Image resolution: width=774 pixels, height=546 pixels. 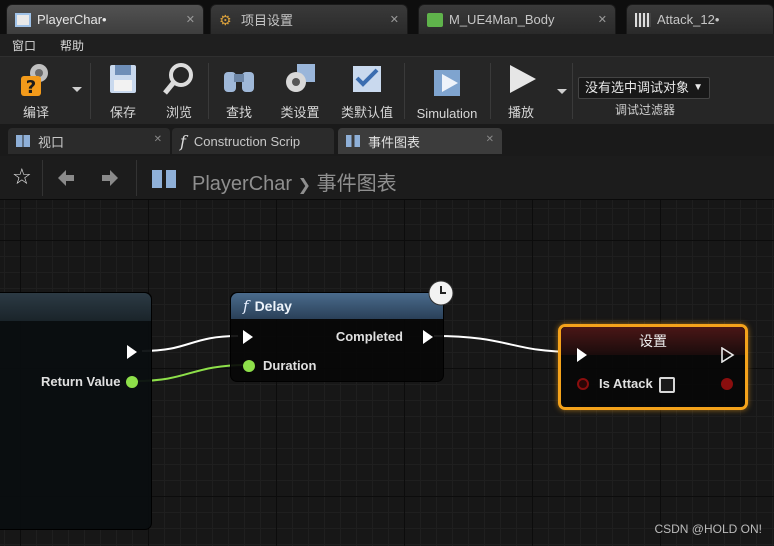 I want to click on node-header: f Delay, so click(x=337, y=306).